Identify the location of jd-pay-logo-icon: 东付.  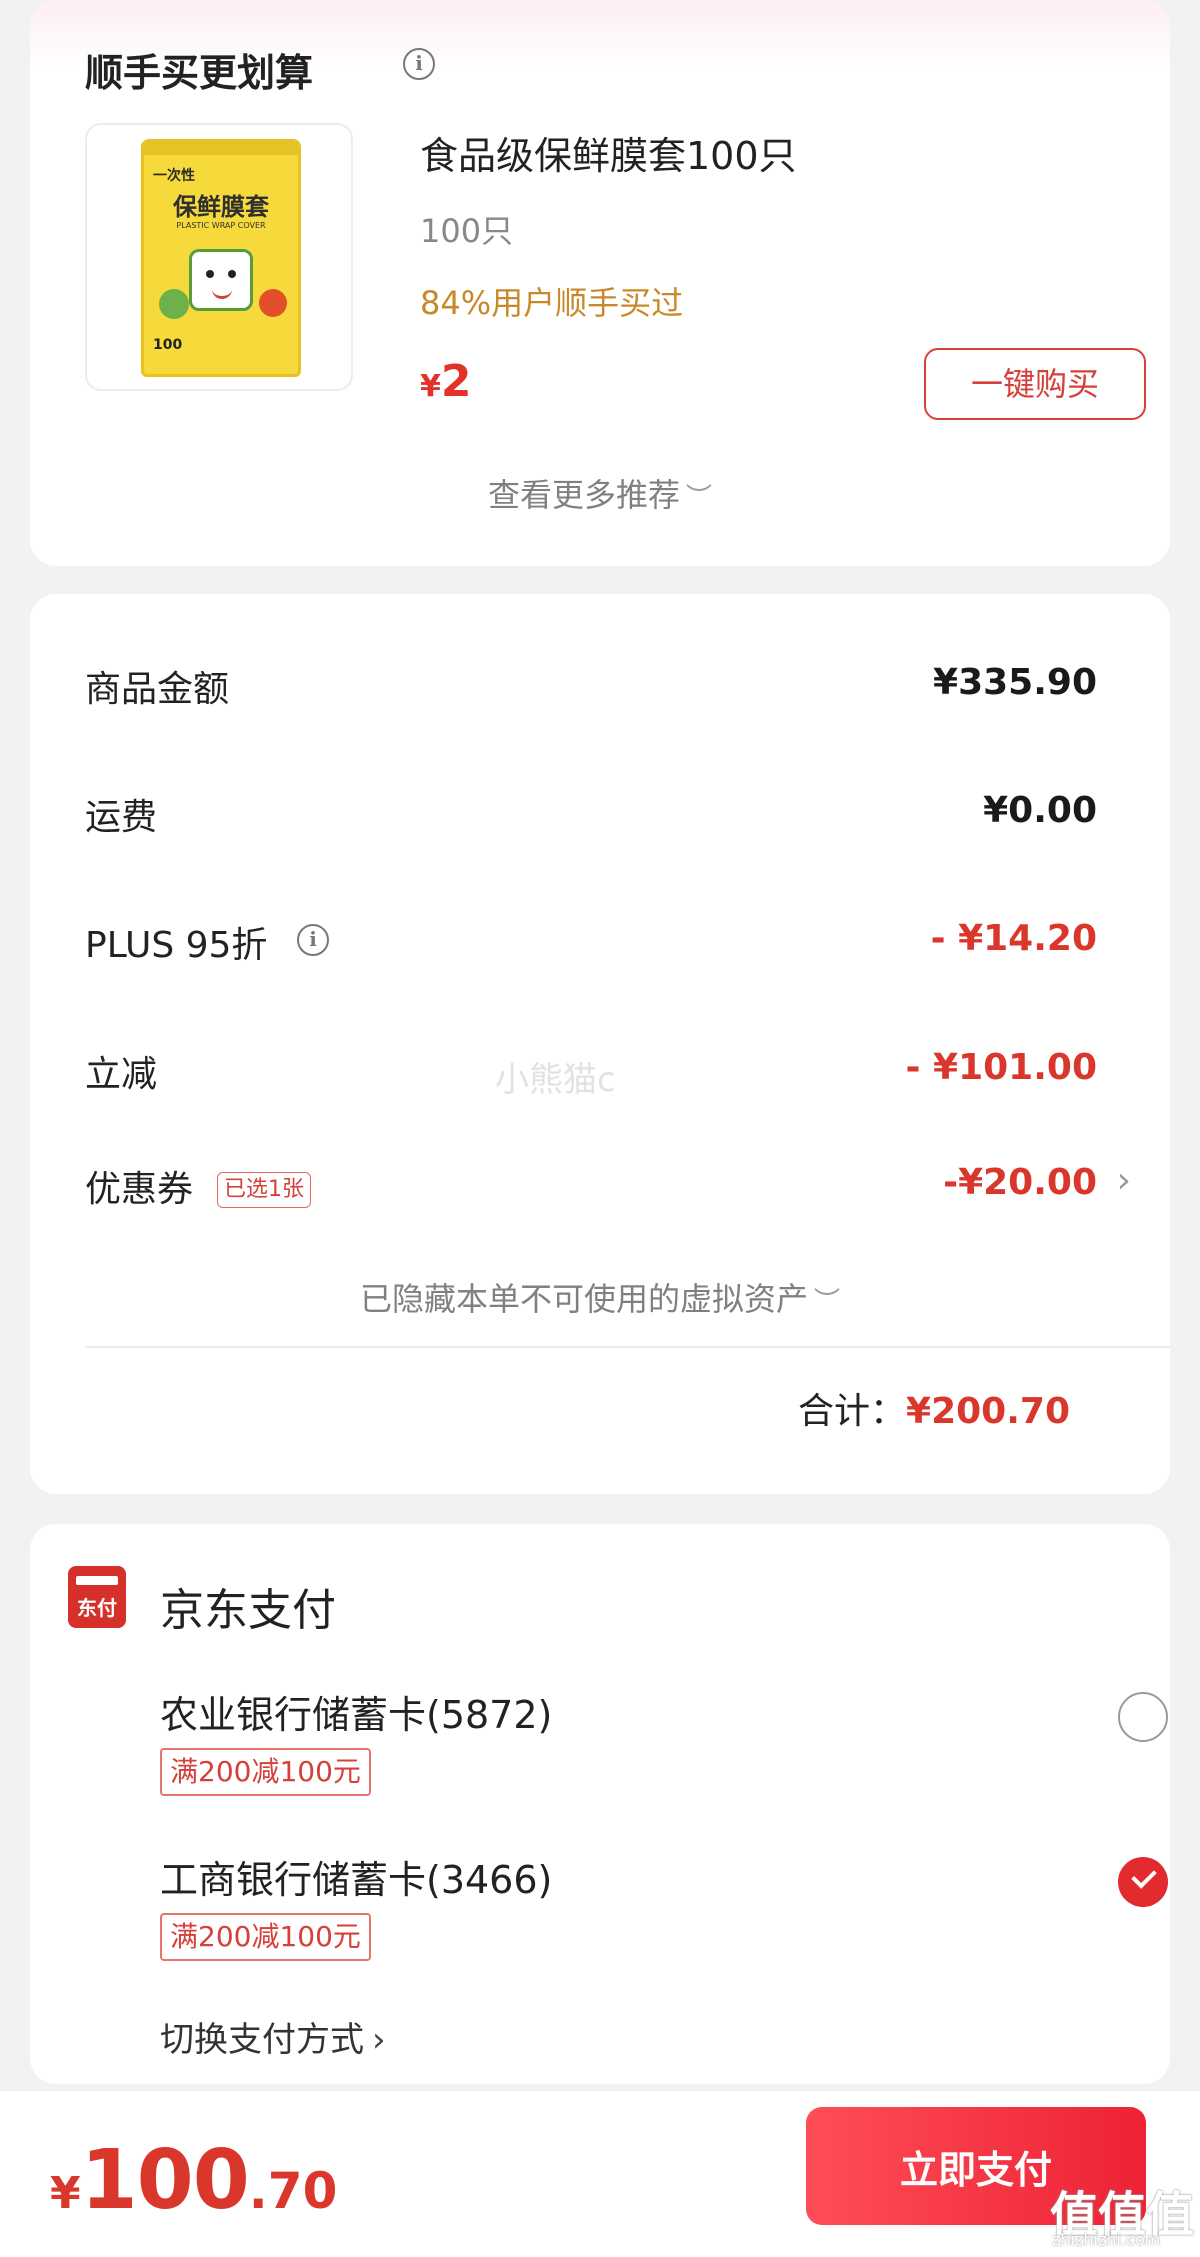
(97, 1597).